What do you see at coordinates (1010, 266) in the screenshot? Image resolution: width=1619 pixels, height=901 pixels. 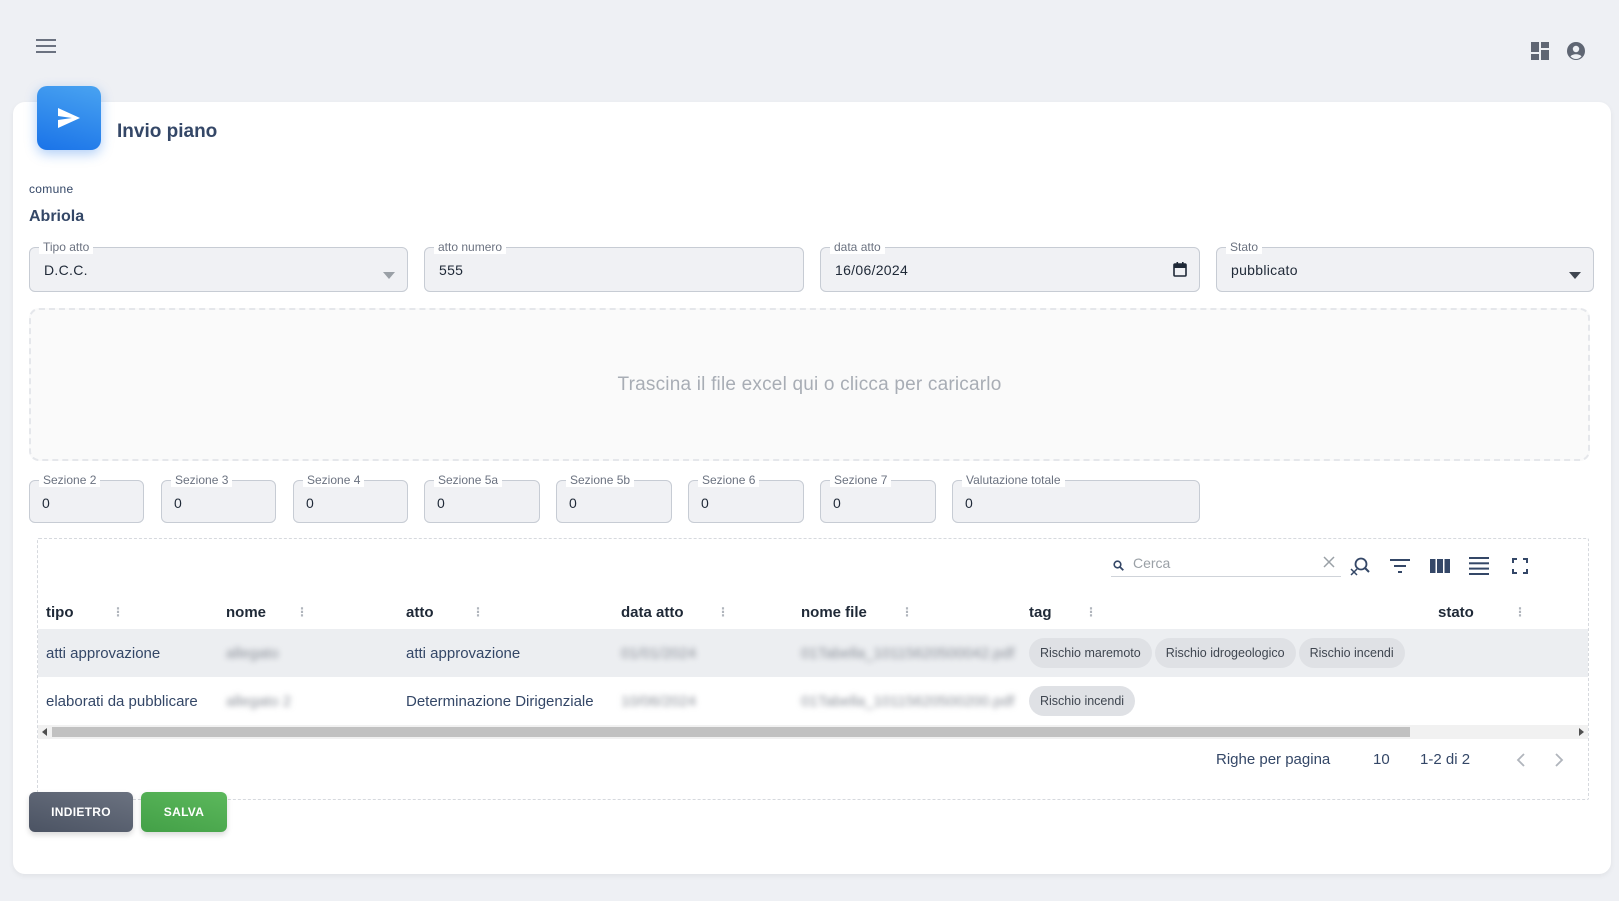 I see `data-atto-field: data atto 16/06/2024` at bounding box center [1010, 266].